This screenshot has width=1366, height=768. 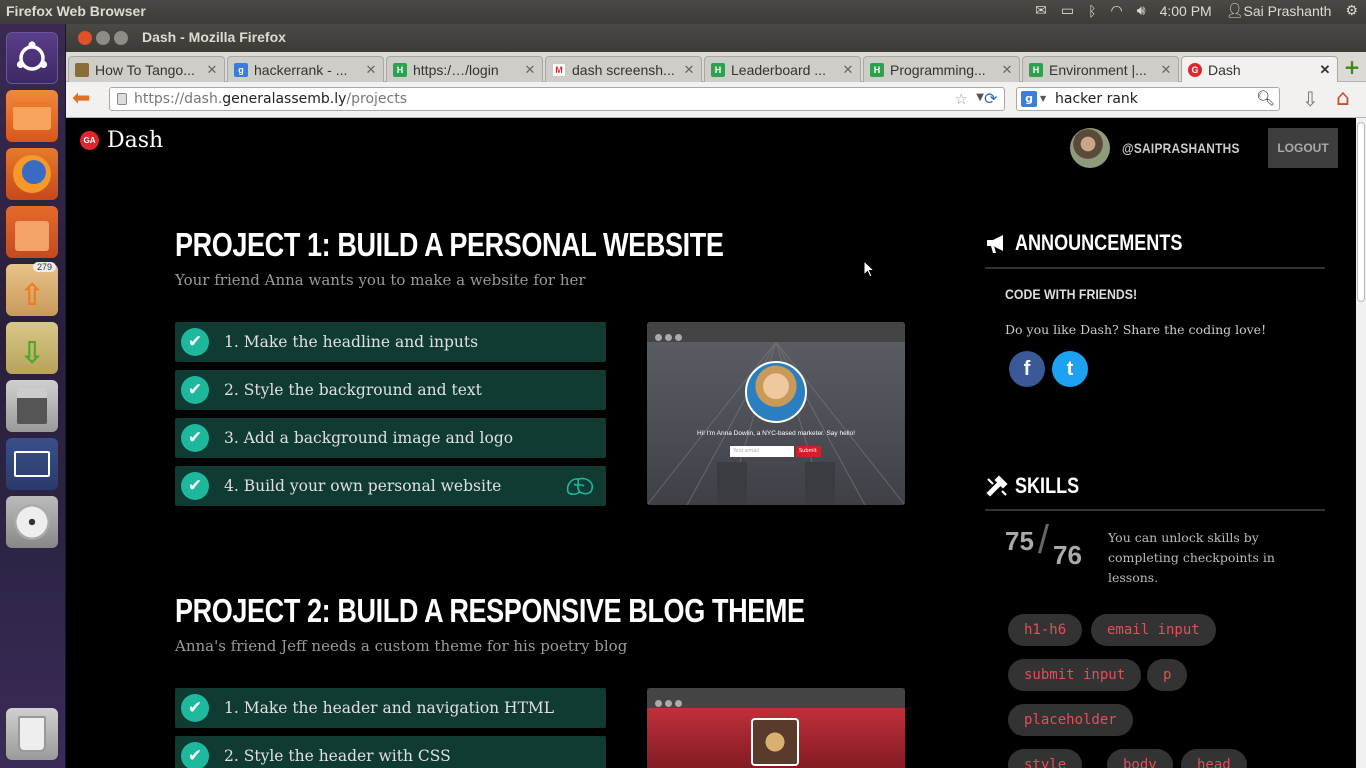 I want to click on search-icon: 🔍︎, so click(x=1265, y=98).